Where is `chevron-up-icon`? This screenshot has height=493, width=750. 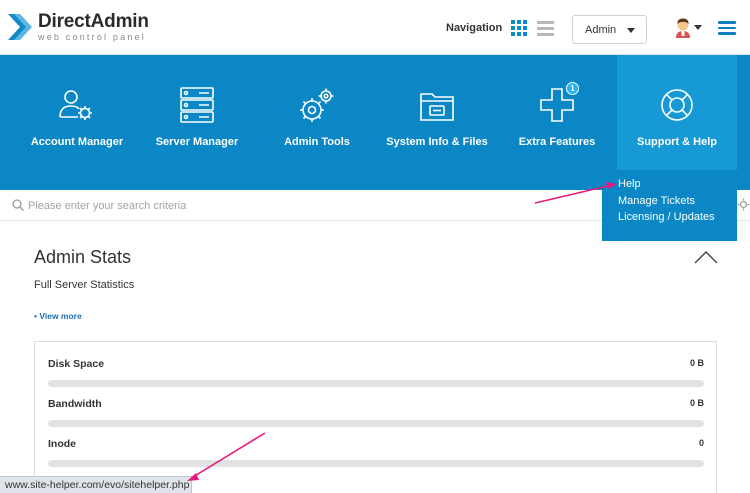
chevron-up-icon is located at coordinates (706, 257).